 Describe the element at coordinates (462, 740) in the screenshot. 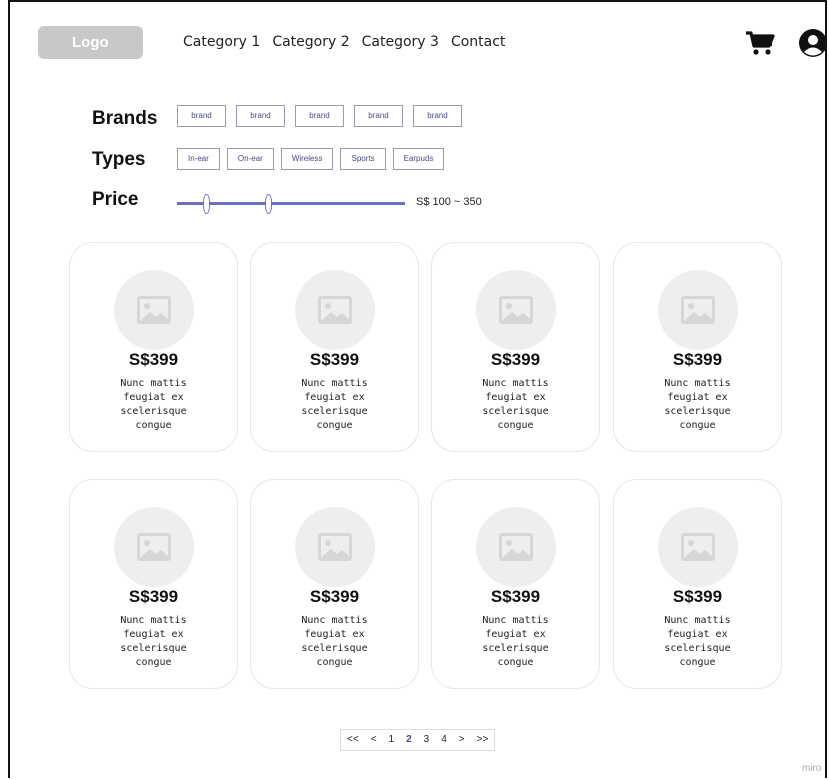

I see `page-next: >` at that location.